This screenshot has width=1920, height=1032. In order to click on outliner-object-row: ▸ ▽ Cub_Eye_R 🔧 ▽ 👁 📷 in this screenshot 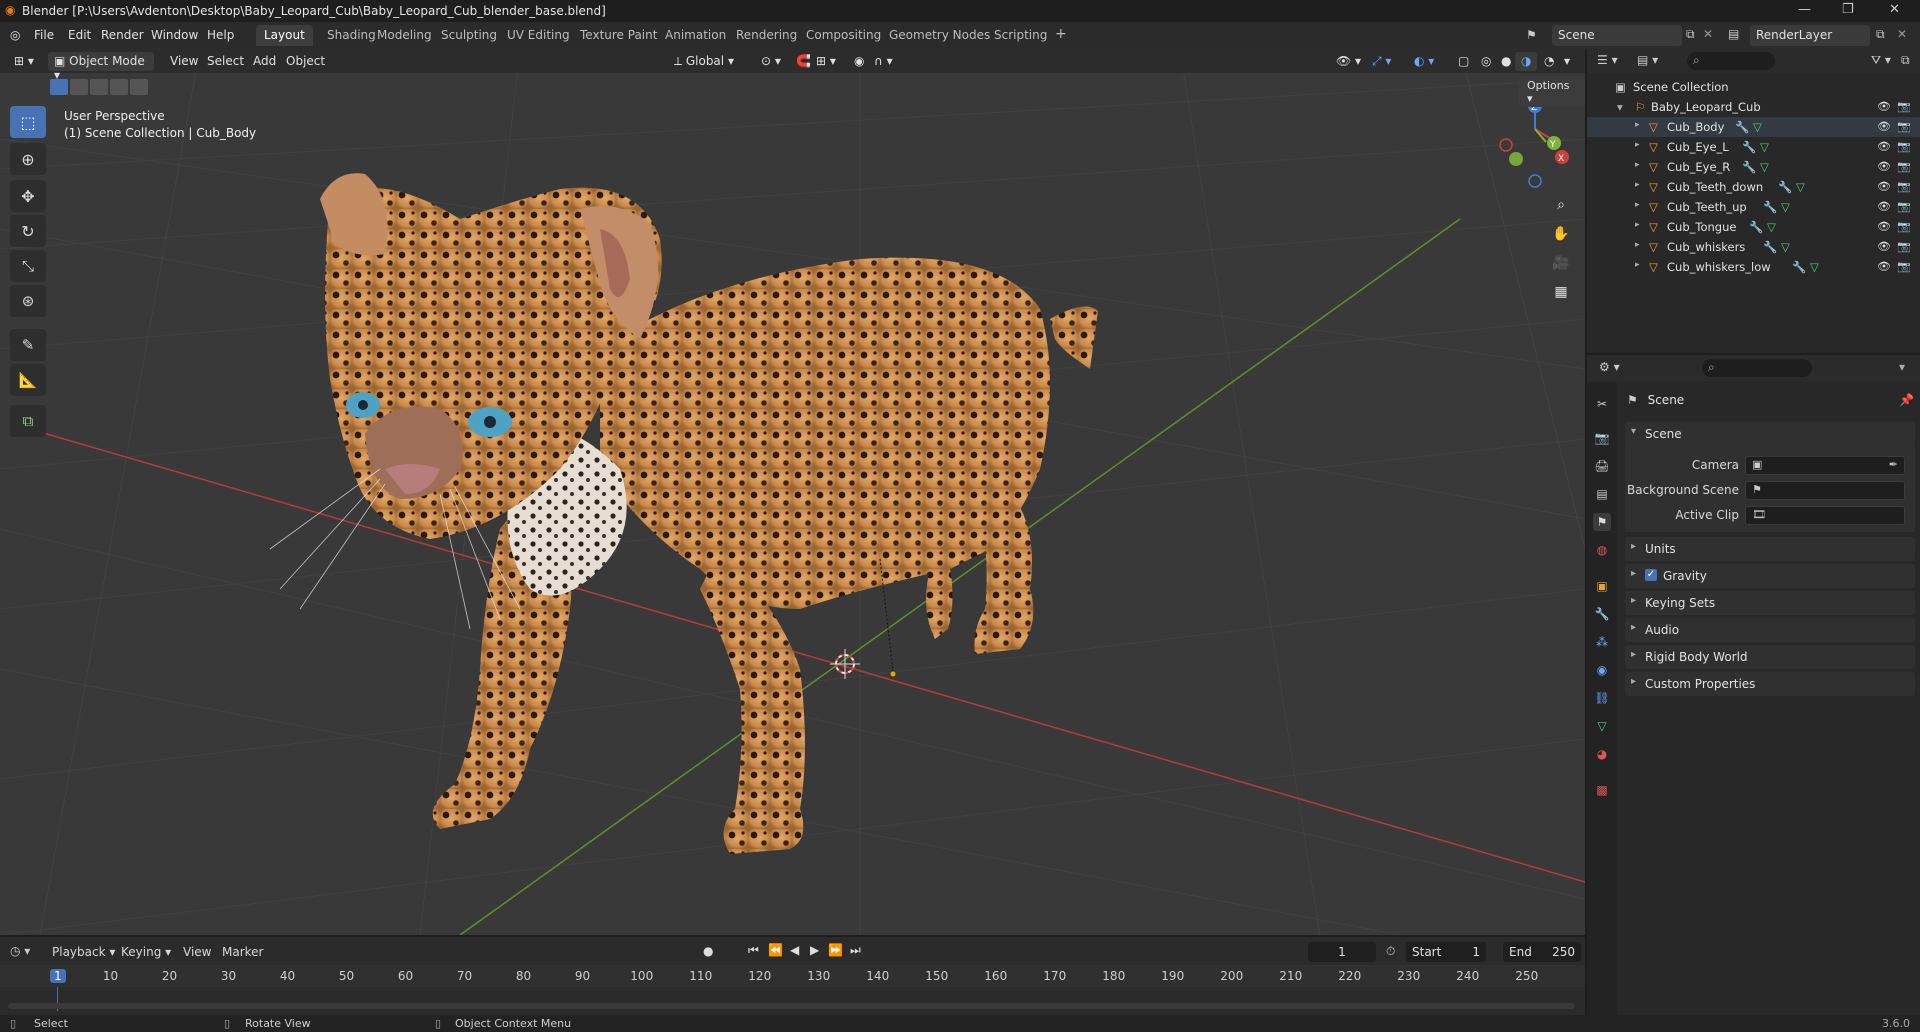, I will do `click(1753, 167)`.